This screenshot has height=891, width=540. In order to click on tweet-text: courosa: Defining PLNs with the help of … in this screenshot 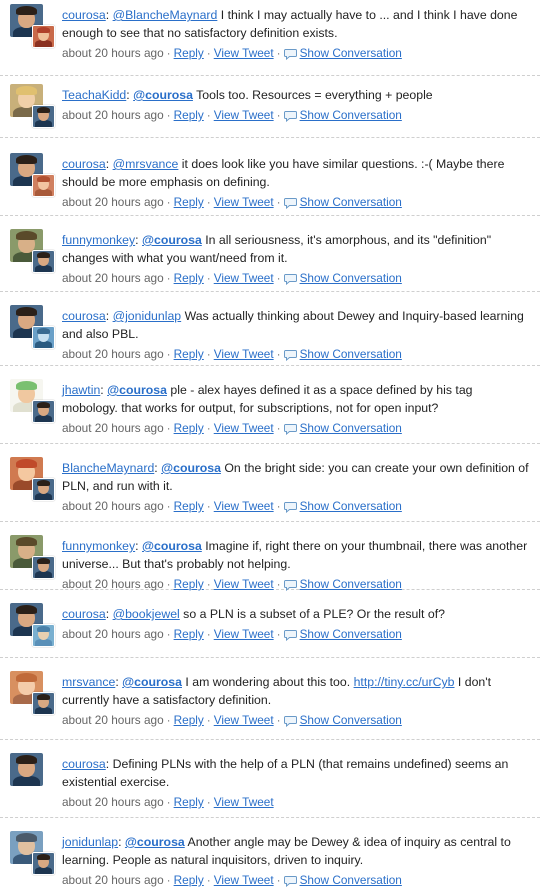, I will do `click(296, 773)`.